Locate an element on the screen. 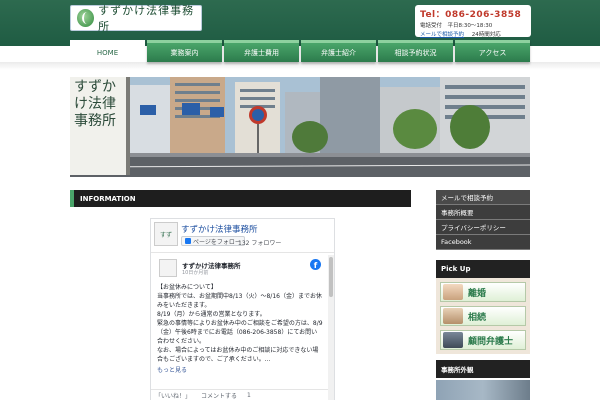 Image resolution: width=600 pixels, height=400 pixels. pickup-divorce-button: 離婚 is located at coordinates (483, 292).